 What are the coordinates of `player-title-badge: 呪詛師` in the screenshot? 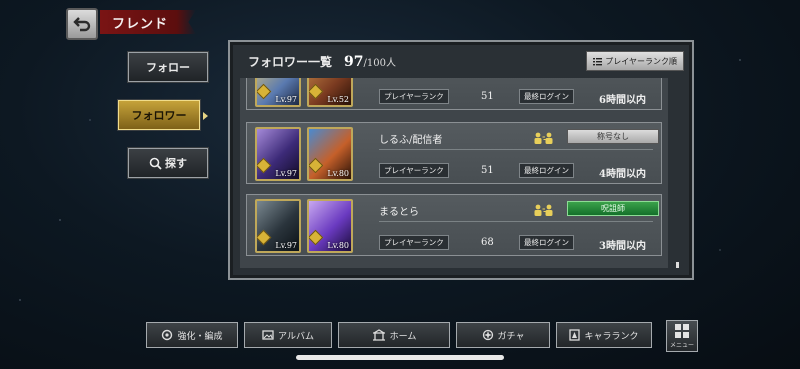 It's located at (613, 208).